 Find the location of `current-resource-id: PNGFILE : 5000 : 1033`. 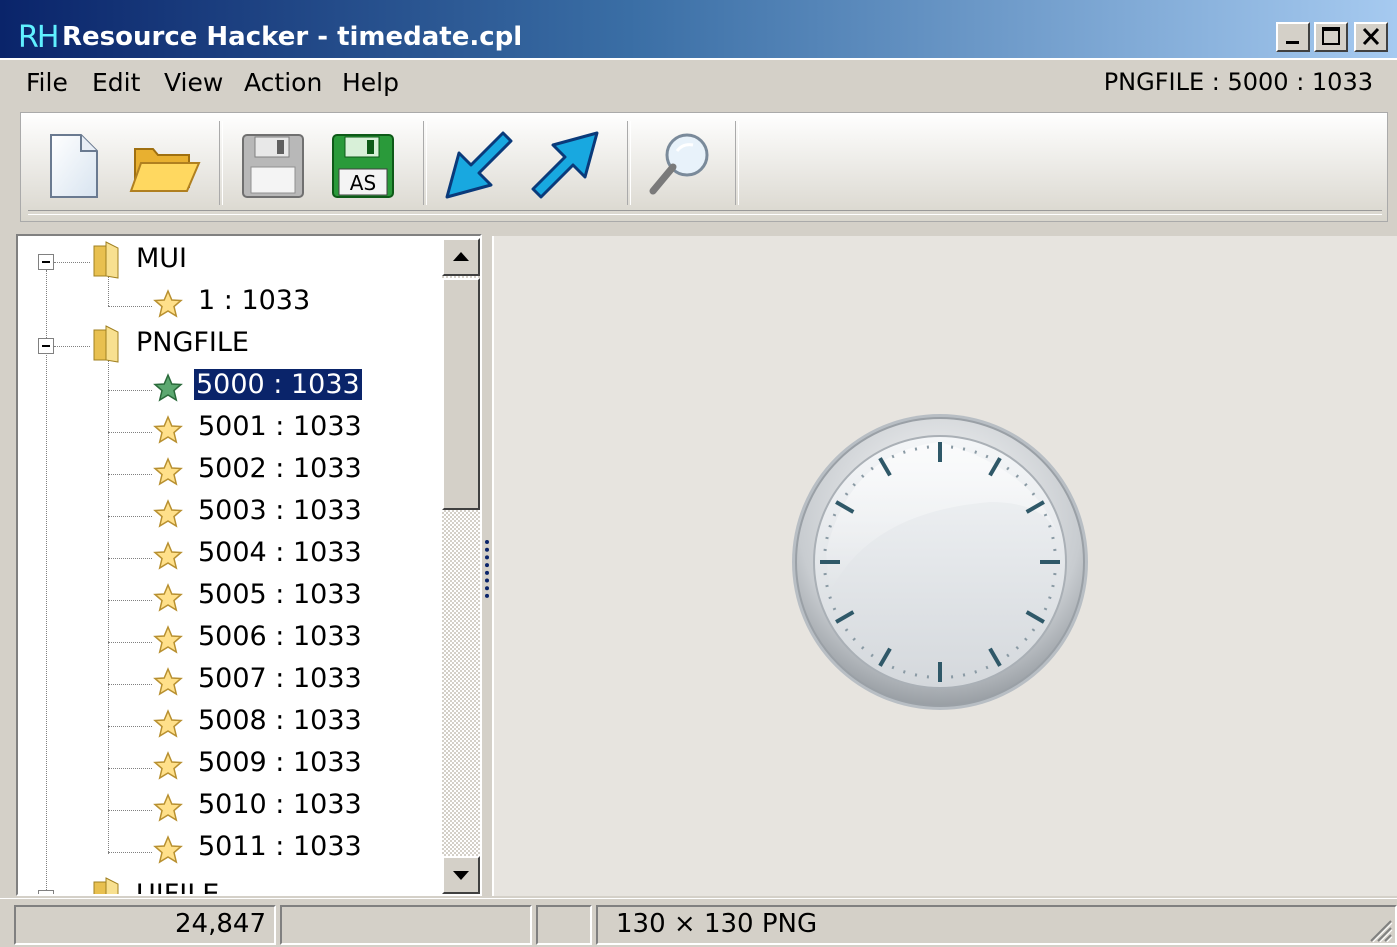

current-resource-id: PNGFILE : 5000 : 1033 is located at coordinates (1238, 82).